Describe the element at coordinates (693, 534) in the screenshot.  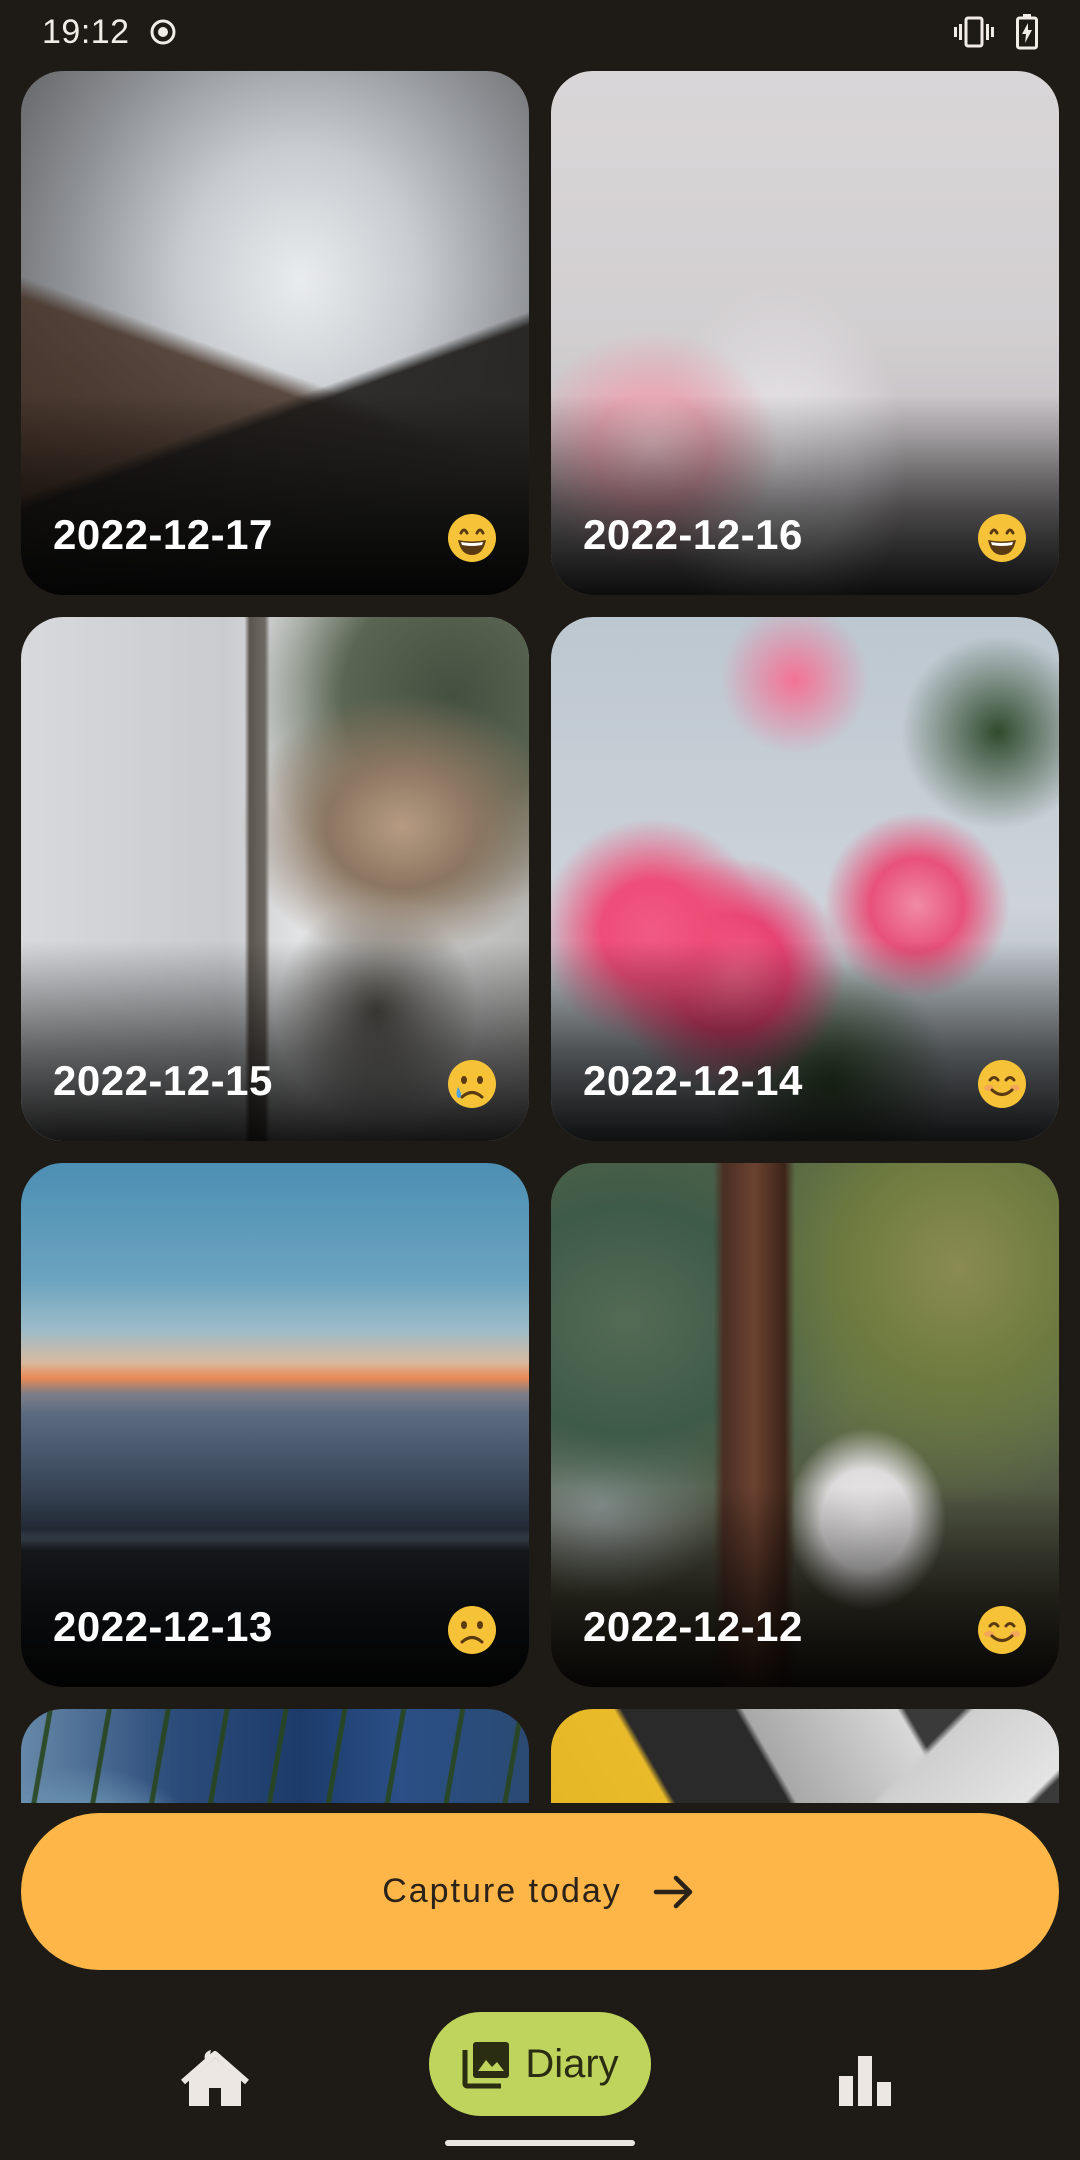
I see `entry-date: 2022-12-16` at that location.